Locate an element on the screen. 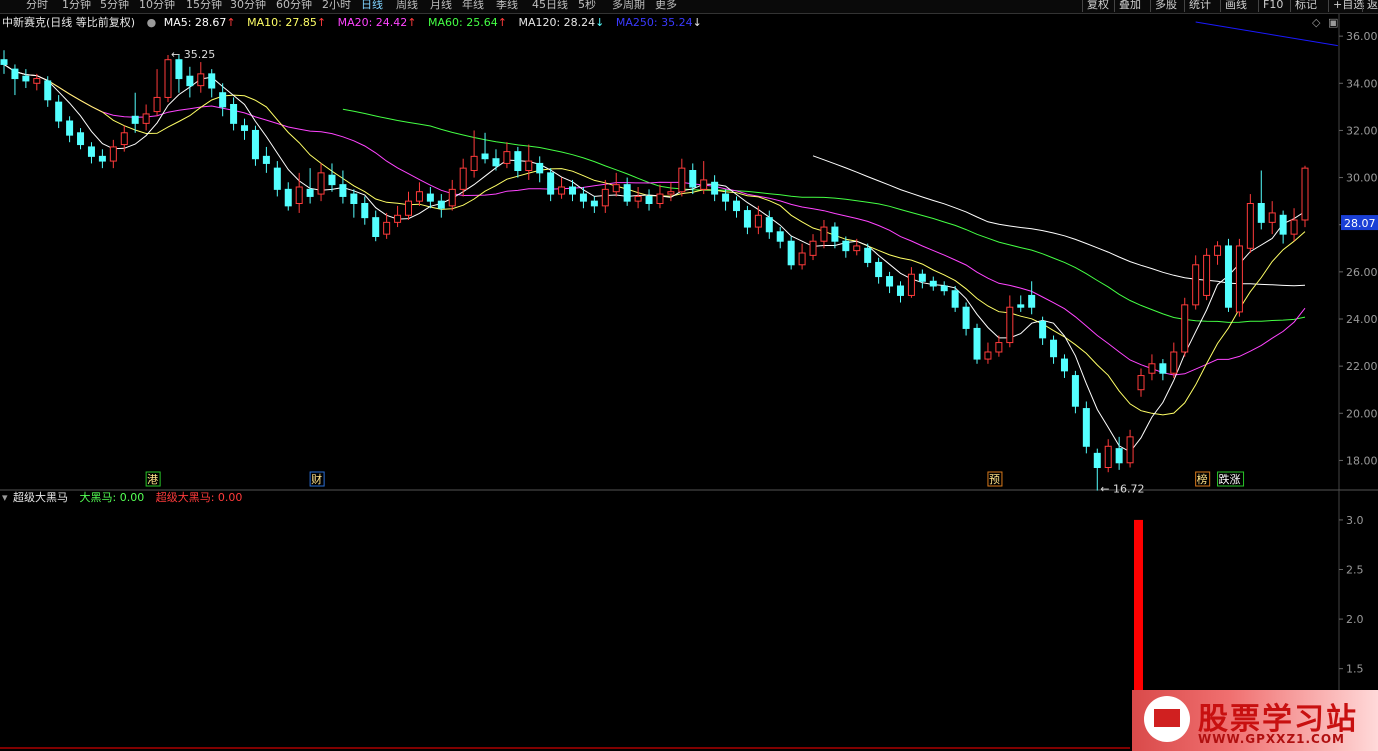 The image size is (1378, 751). period-tab-12: 季线 is located at coordinates (507, 6).